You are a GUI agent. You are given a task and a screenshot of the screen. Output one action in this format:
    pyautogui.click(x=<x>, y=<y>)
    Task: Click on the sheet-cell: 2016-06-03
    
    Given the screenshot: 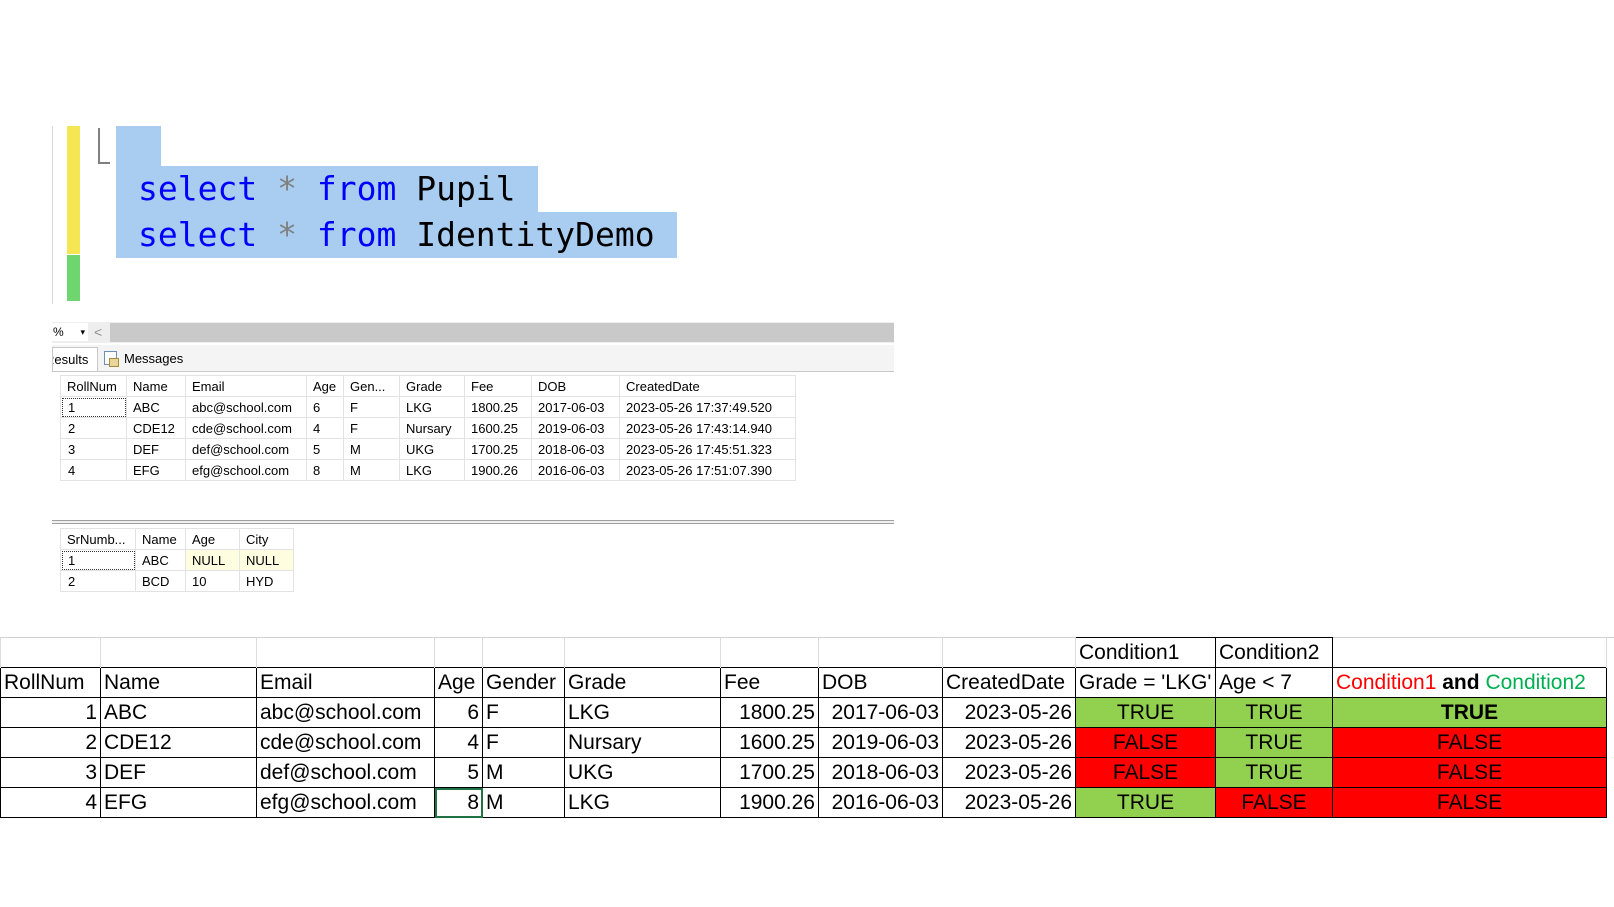 What is the action you would take?
    pyautogui.click(x=880, y=802)
    